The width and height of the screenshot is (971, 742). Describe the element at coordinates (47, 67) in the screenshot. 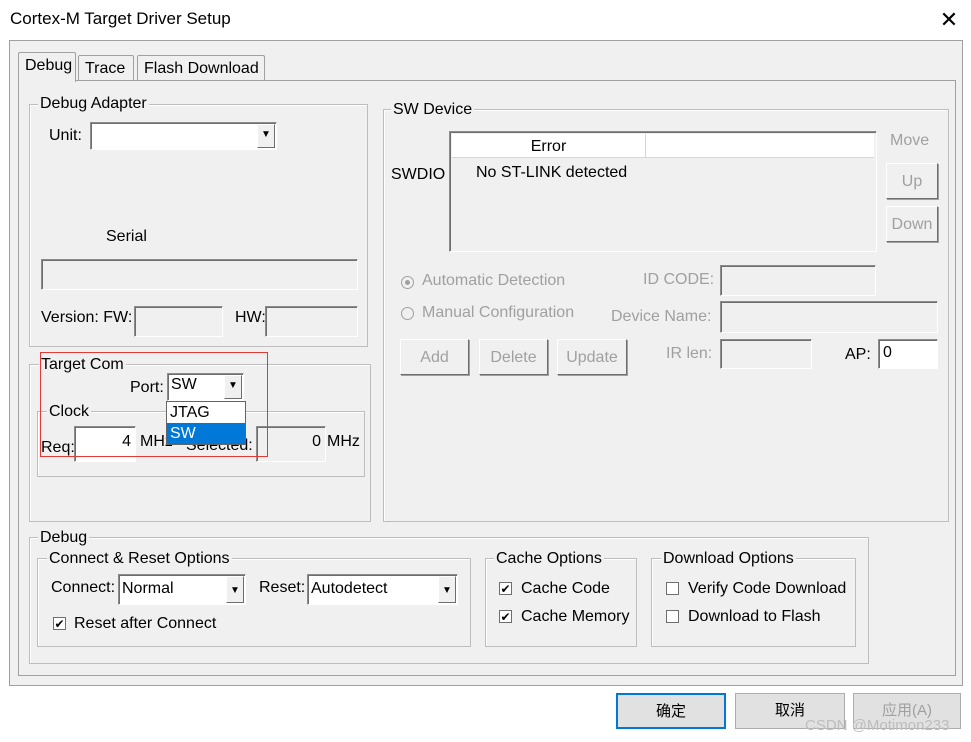

I see `tab-debug: Debug` at that location.